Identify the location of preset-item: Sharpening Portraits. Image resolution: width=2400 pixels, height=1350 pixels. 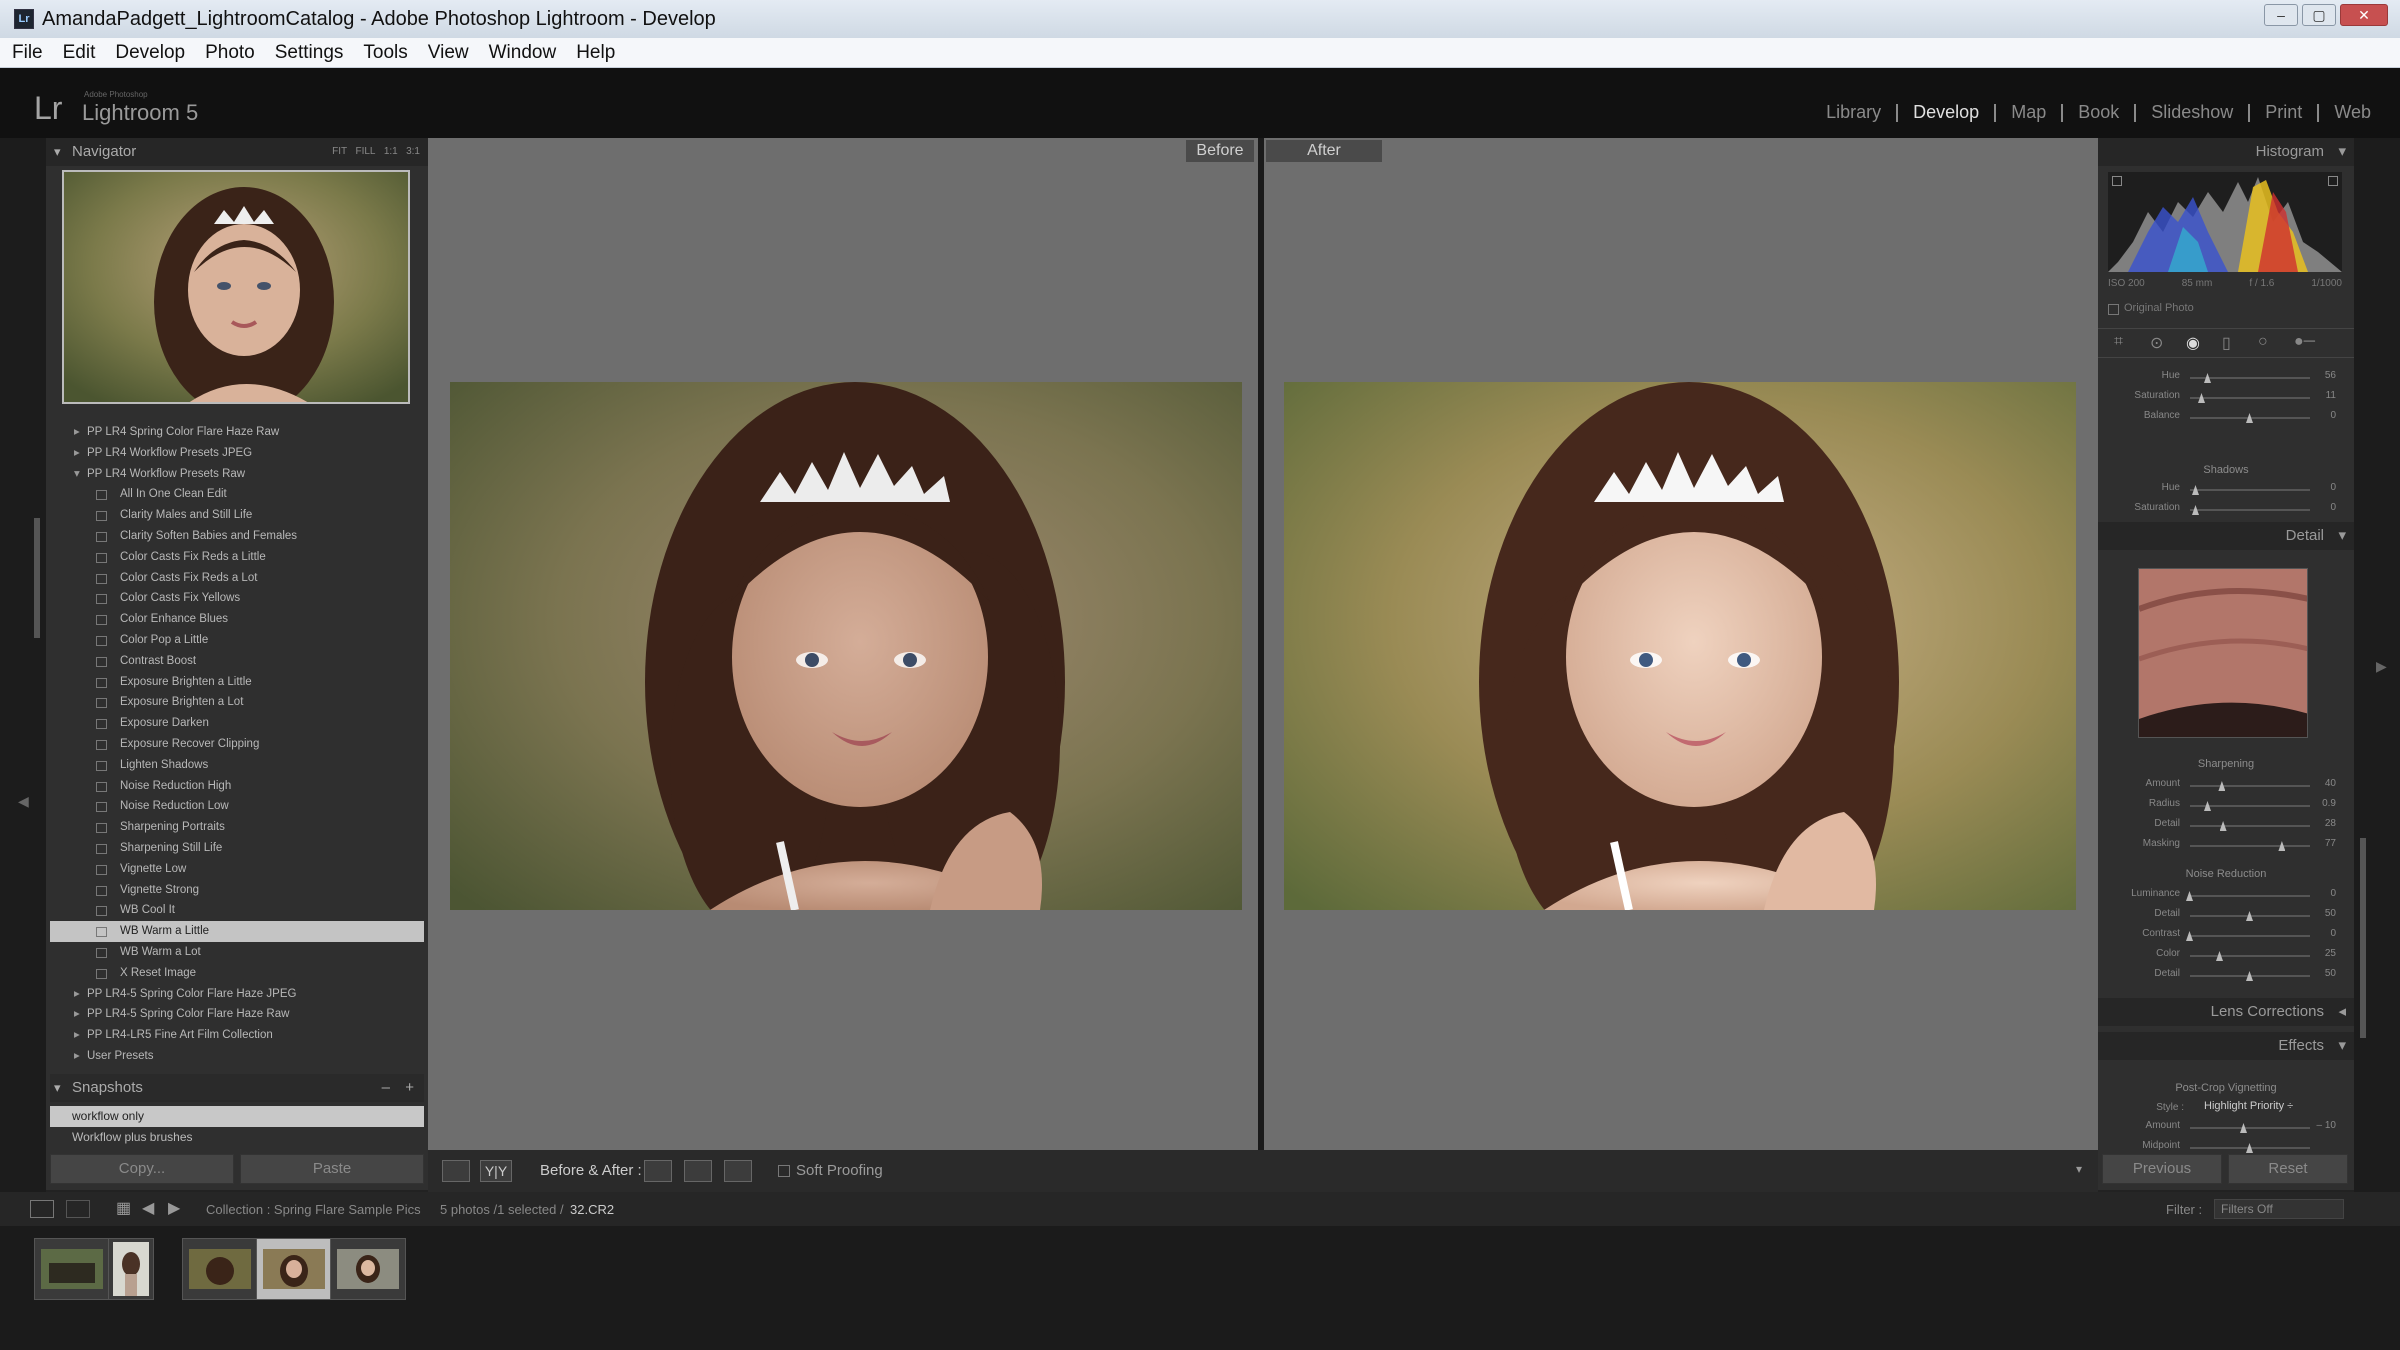
(237, 827).